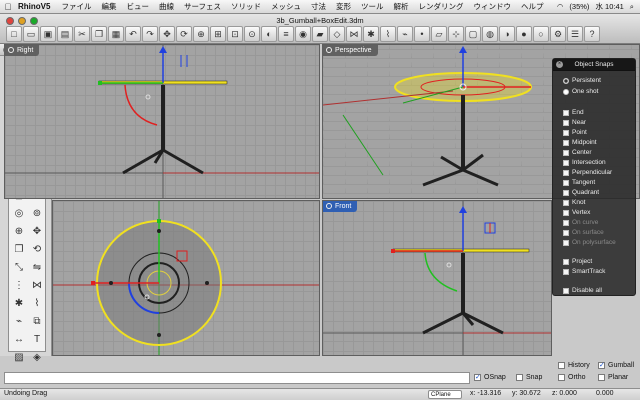 The image size is (640, 400). What do you see at coordinates (589, 243) in the screenshot?
I see `snap-on-polysurface: On polysurface` at bounding box center [589, 243].